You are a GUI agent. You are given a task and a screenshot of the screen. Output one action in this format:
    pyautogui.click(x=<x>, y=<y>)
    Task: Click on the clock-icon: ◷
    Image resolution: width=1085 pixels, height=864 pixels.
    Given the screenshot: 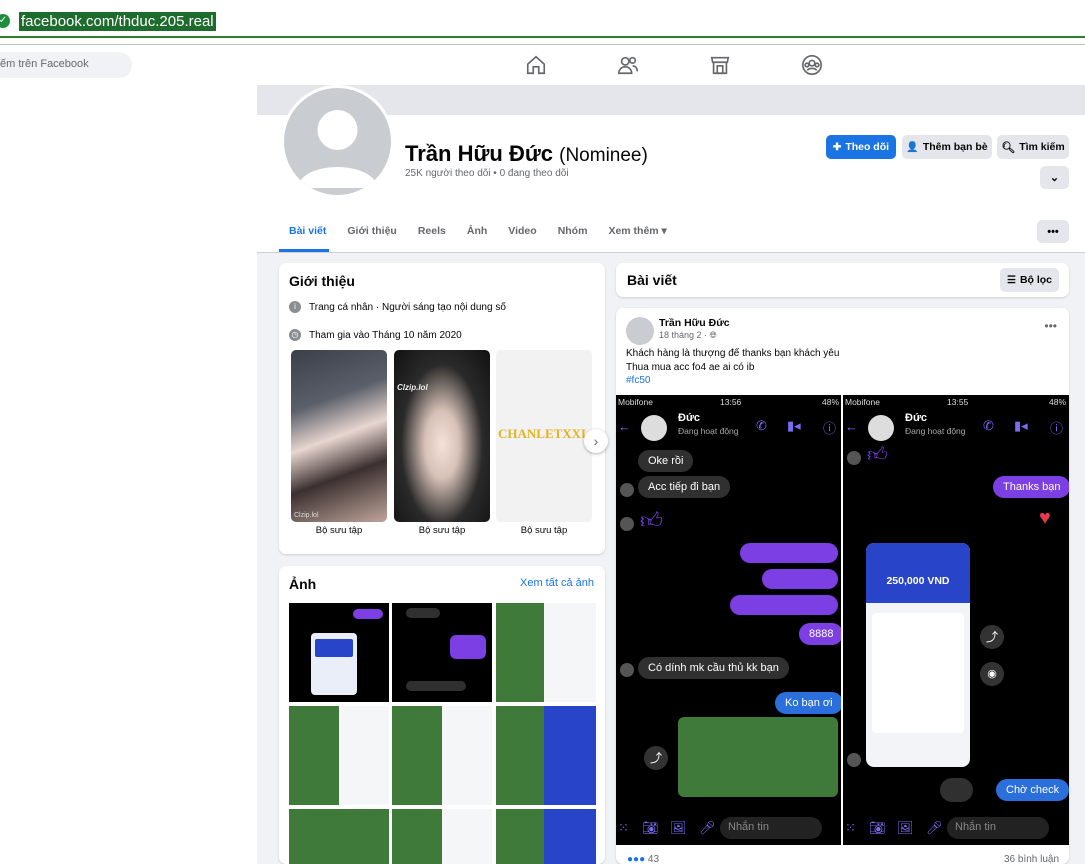 What is the action you would take?
    pyautogui.click(x=295, y=335)
    